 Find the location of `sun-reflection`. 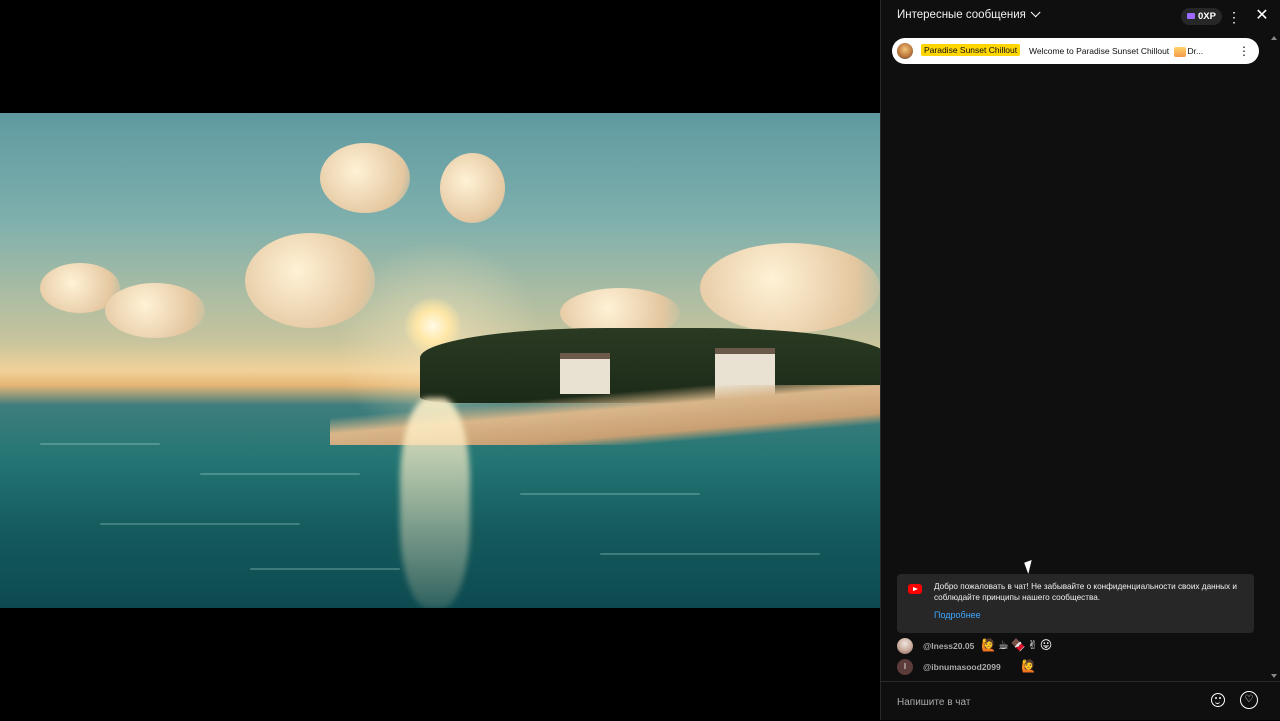

sun-reflection is located at coordinates (435, 503).